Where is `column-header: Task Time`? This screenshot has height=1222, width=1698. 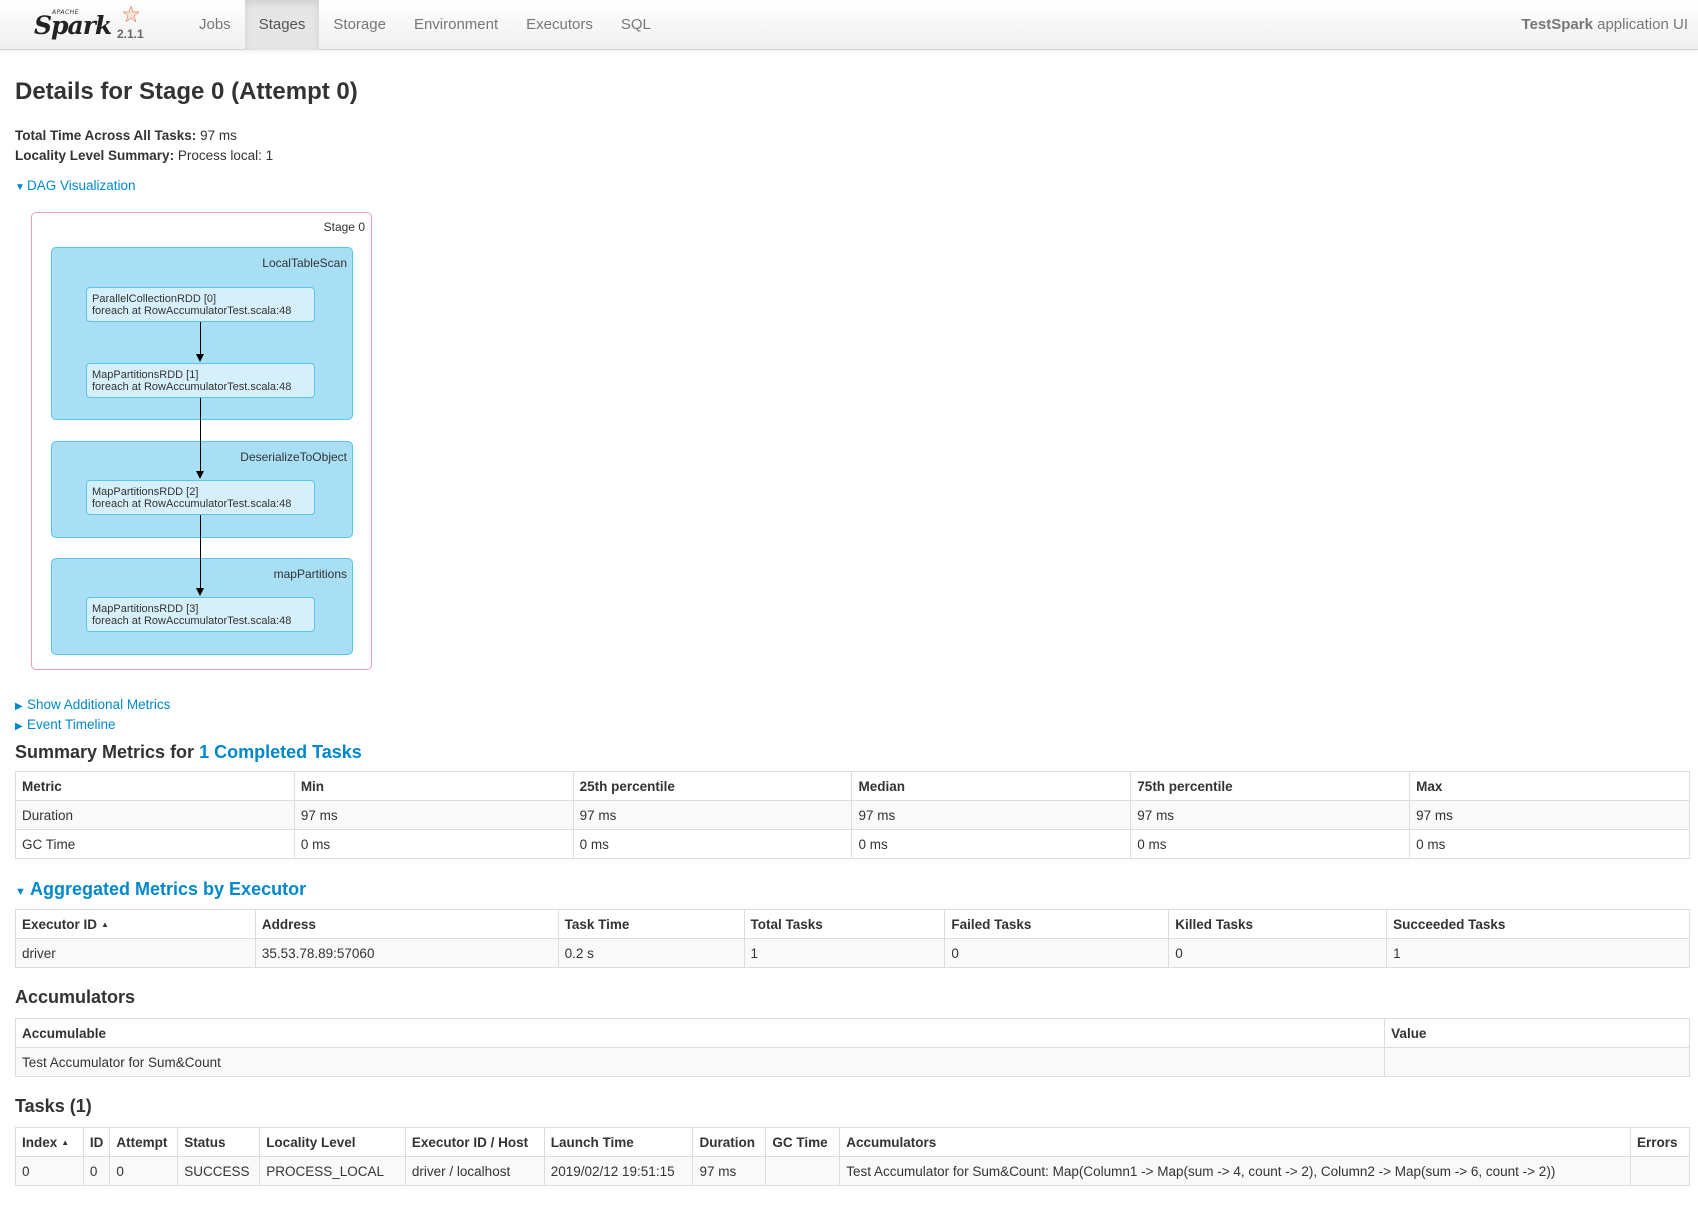
column-header: Task Time is located at coordinates (651, 924).